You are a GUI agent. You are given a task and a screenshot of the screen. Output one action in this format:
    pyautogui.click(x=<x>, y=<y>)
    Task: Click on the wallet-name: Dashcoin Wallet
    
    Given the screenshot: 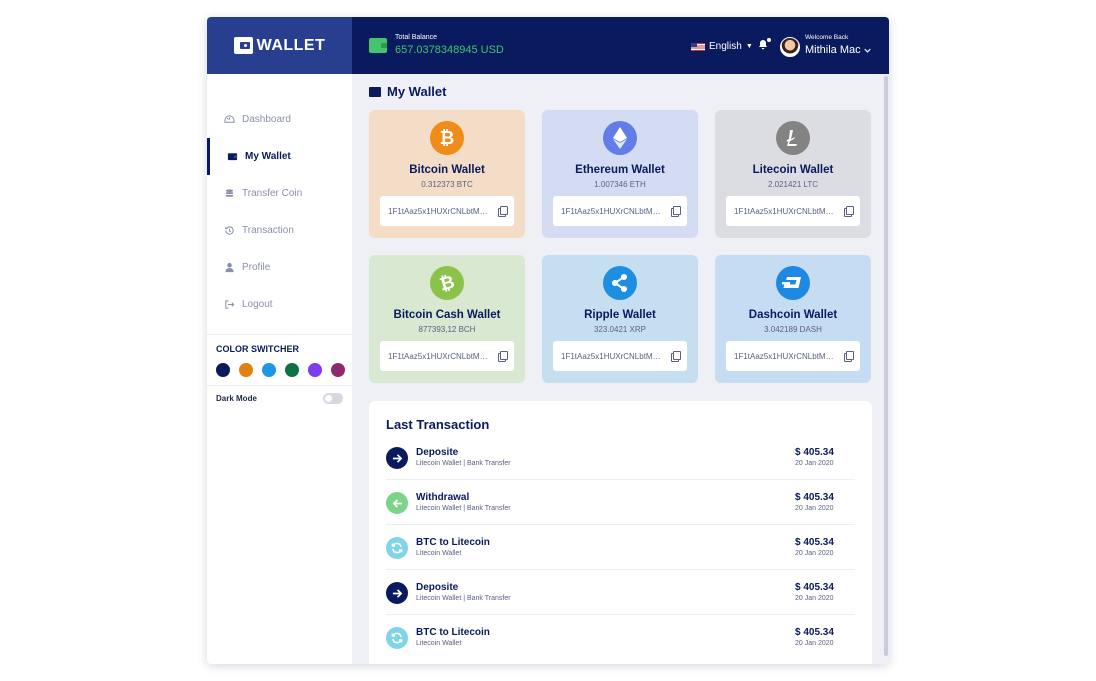 What is the action you would take?
    pyautogui.click(x=793, y=315)
    